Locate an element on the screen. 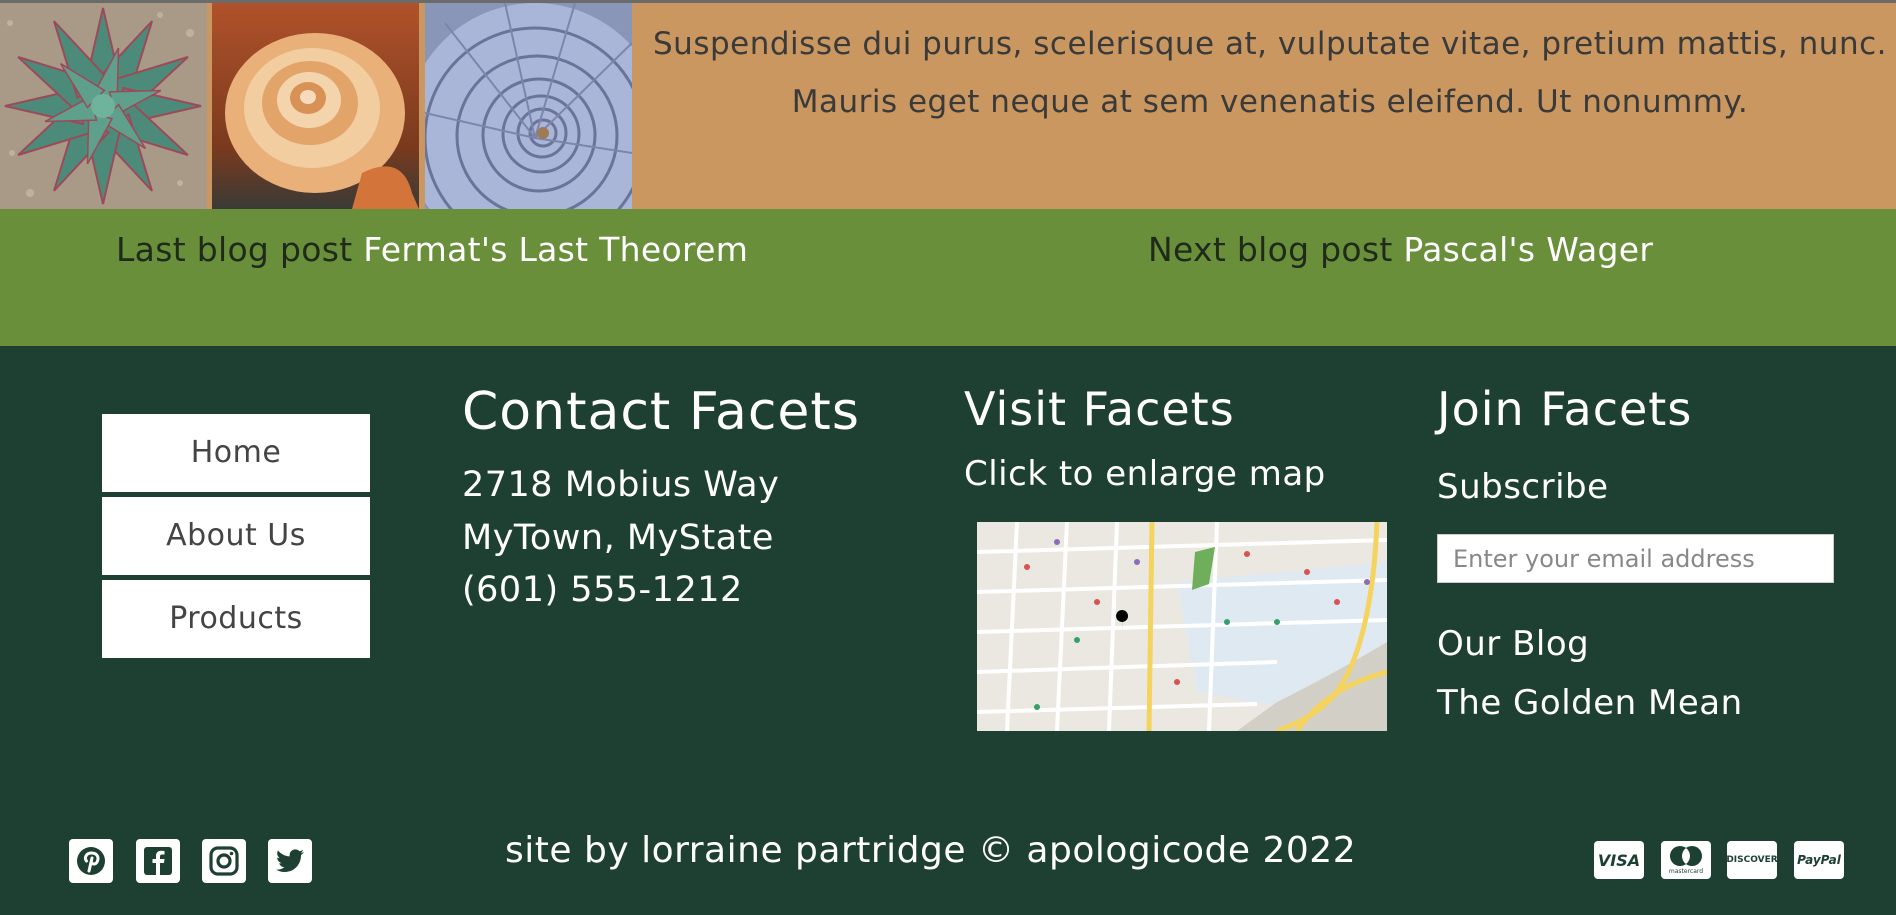 The height and width of the screenshot is (915, 1896). visa-icon: VISA is located at coordinates (1619, 860).